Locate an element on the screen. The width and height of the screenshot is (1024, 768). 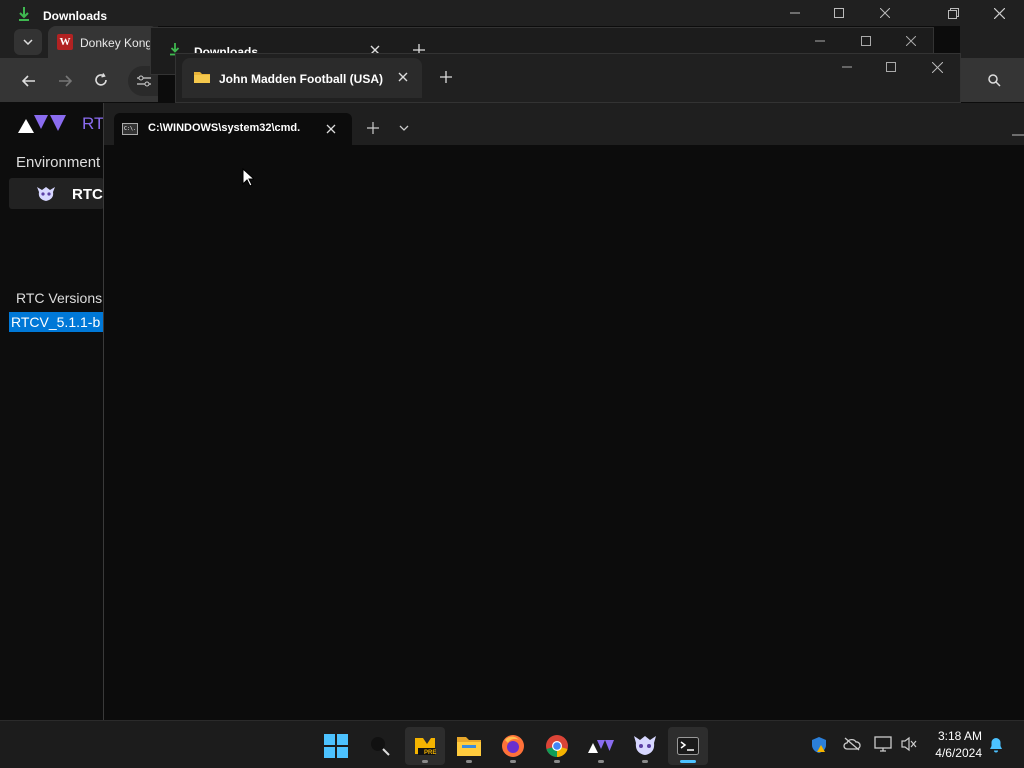
version-label: RTCV_5.1.1-b is located at coordinates (56, 322).